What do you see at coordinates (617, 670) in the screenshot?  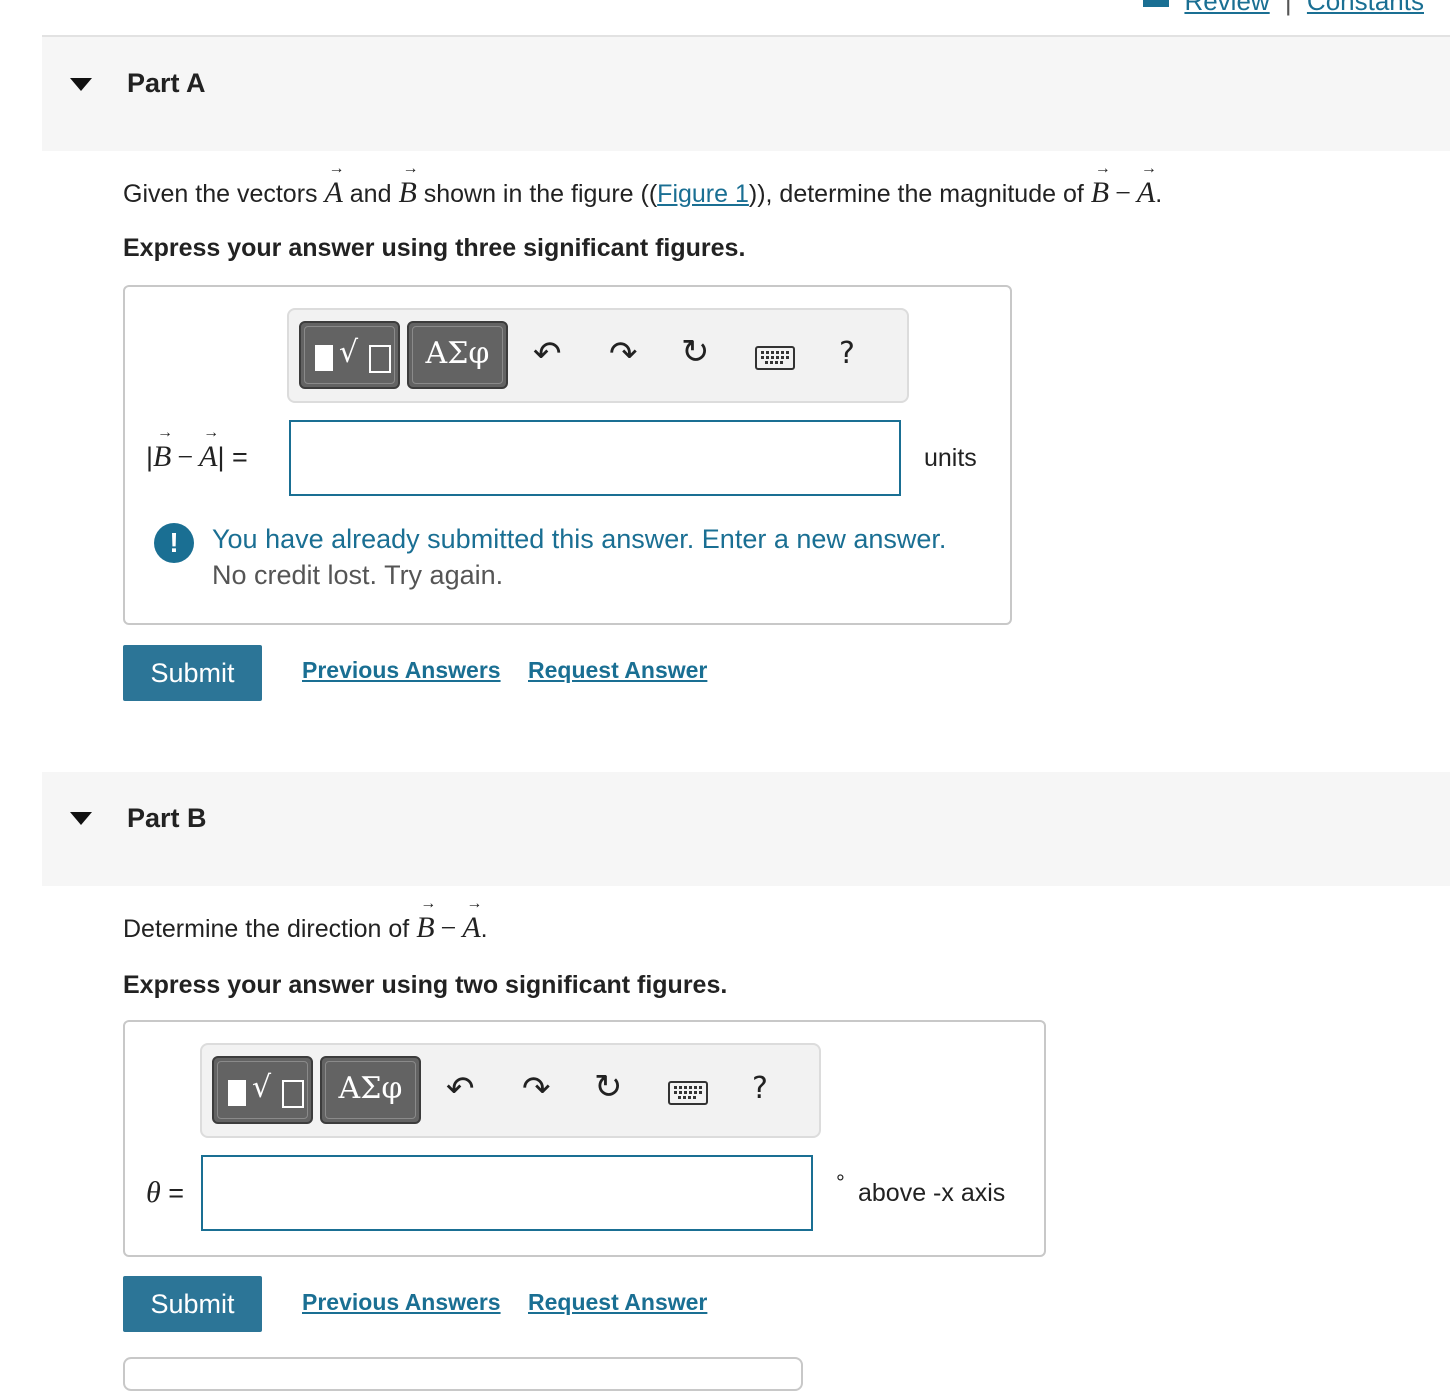 I see `part-a-request-answer-link: Request Answer` at bounding box center [617, 670].